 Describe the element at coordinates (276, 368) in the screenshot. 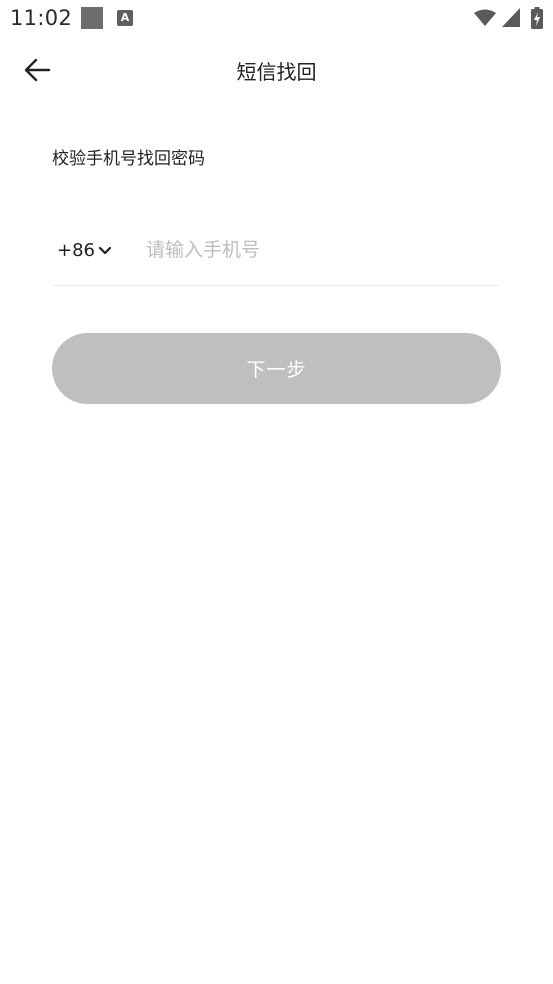

I see `next-step-button: 下一步` at that location.